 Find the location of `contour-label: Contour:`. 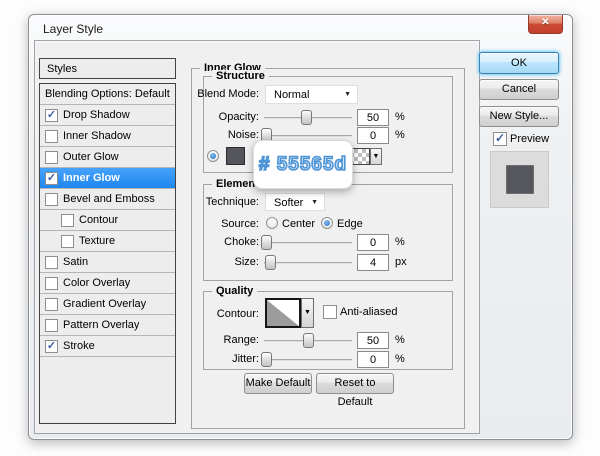

contour-label: Contour: is located at coordinates (237, 314).